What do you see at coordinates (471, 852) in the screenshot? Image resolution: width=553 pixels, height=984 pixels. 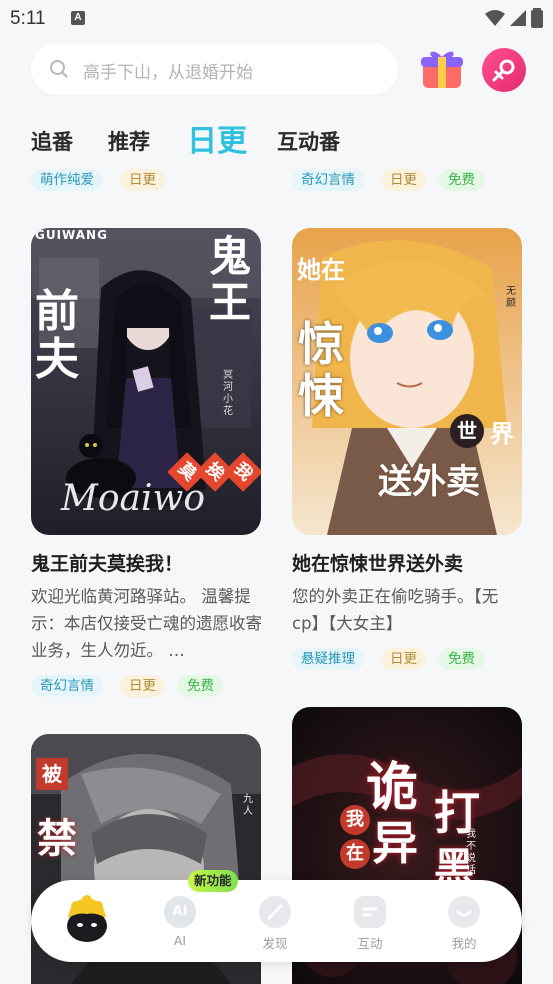 I see `cover-subtitle: 我不说话` at bounding box center [471, 852].